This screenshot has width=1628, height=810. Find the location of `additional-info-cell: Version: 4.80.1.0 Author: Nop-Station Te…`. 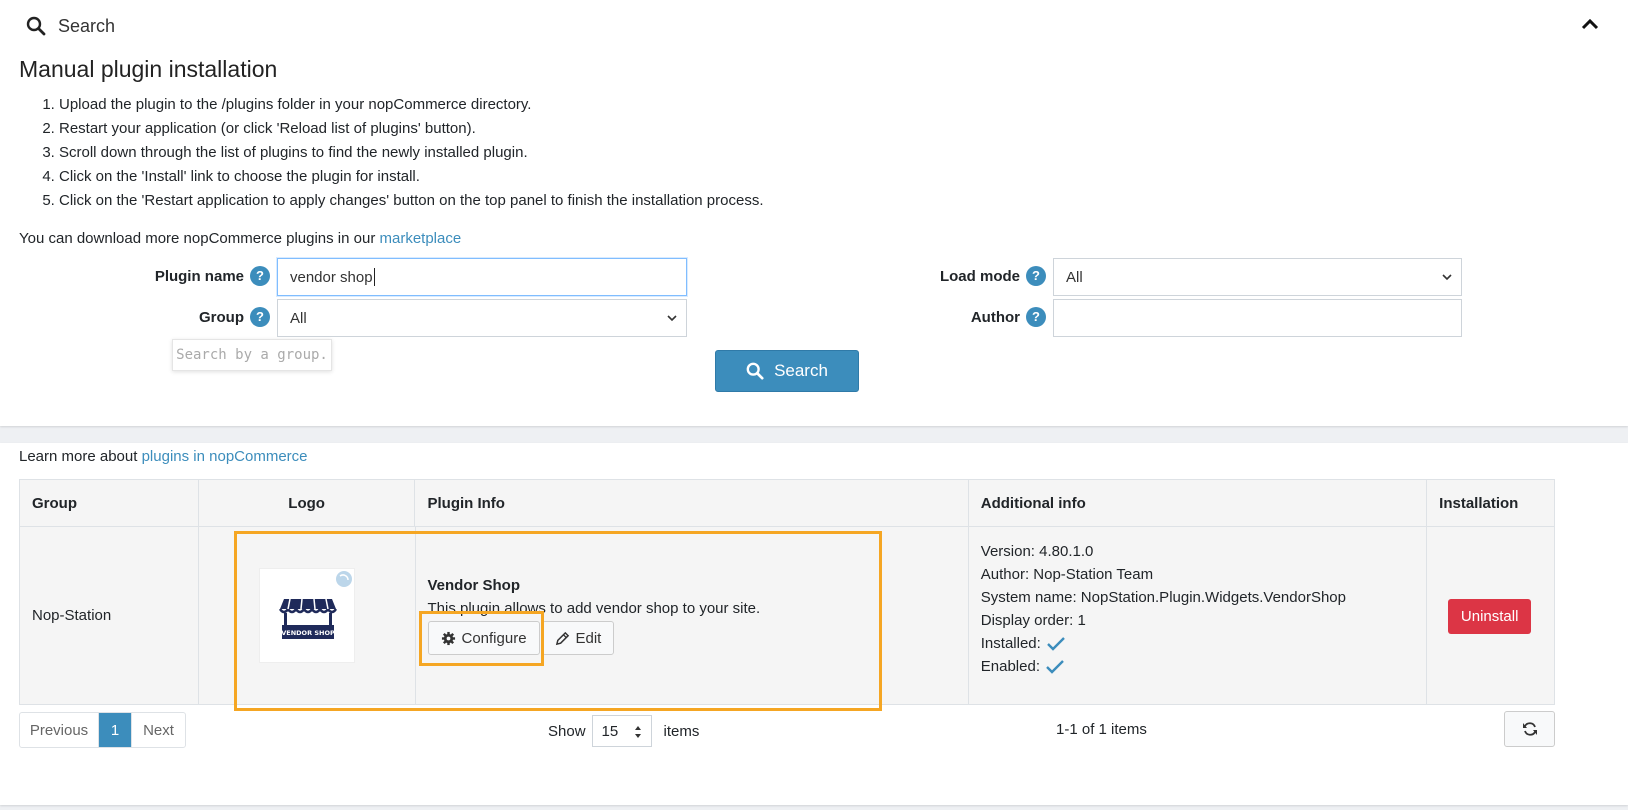

additional-info-cell: Version: 4.80.1.0 Author: Nop-Station Te… is located at coordinates (1198, 615).